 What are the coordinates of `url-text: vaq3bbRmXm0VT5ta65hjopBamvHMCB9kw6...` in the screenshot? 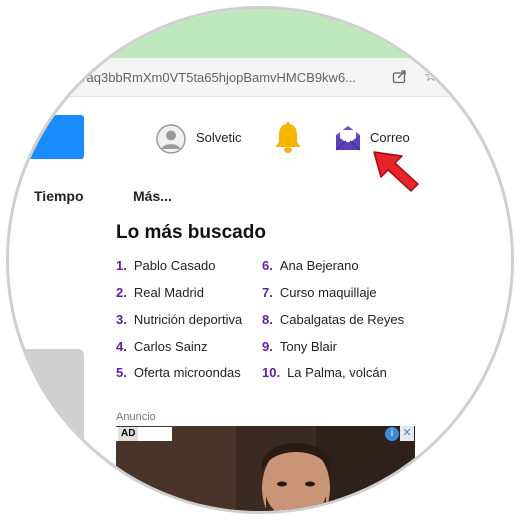 It's located at (218, 77).